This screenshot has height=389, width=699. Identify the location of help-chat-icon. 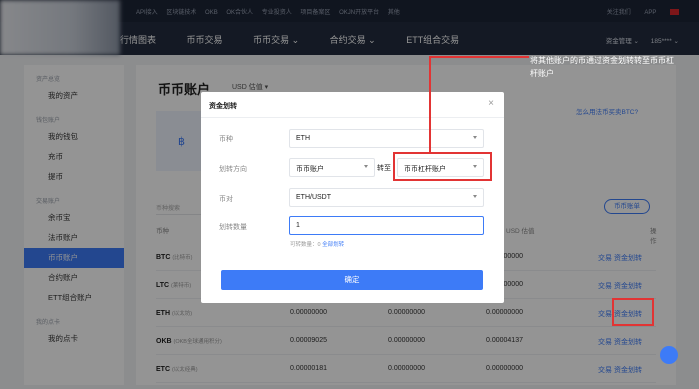
(669, 355).